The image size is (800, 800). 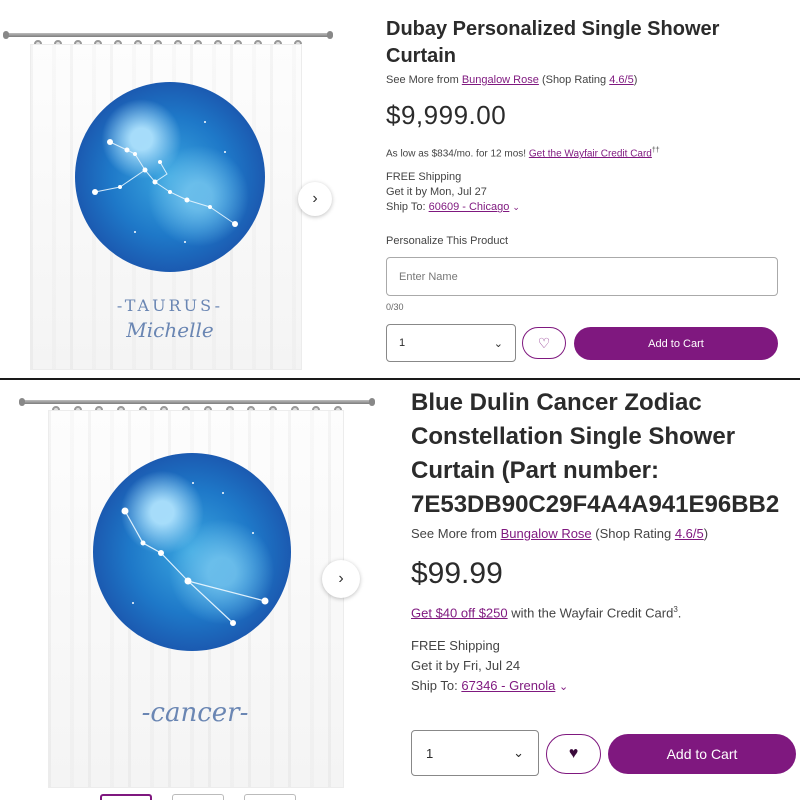 What do you see at coordinates (170, 330) in the screenshot?
I see `curtain-personal-name: Michelle` at bounding box center [170, 330].